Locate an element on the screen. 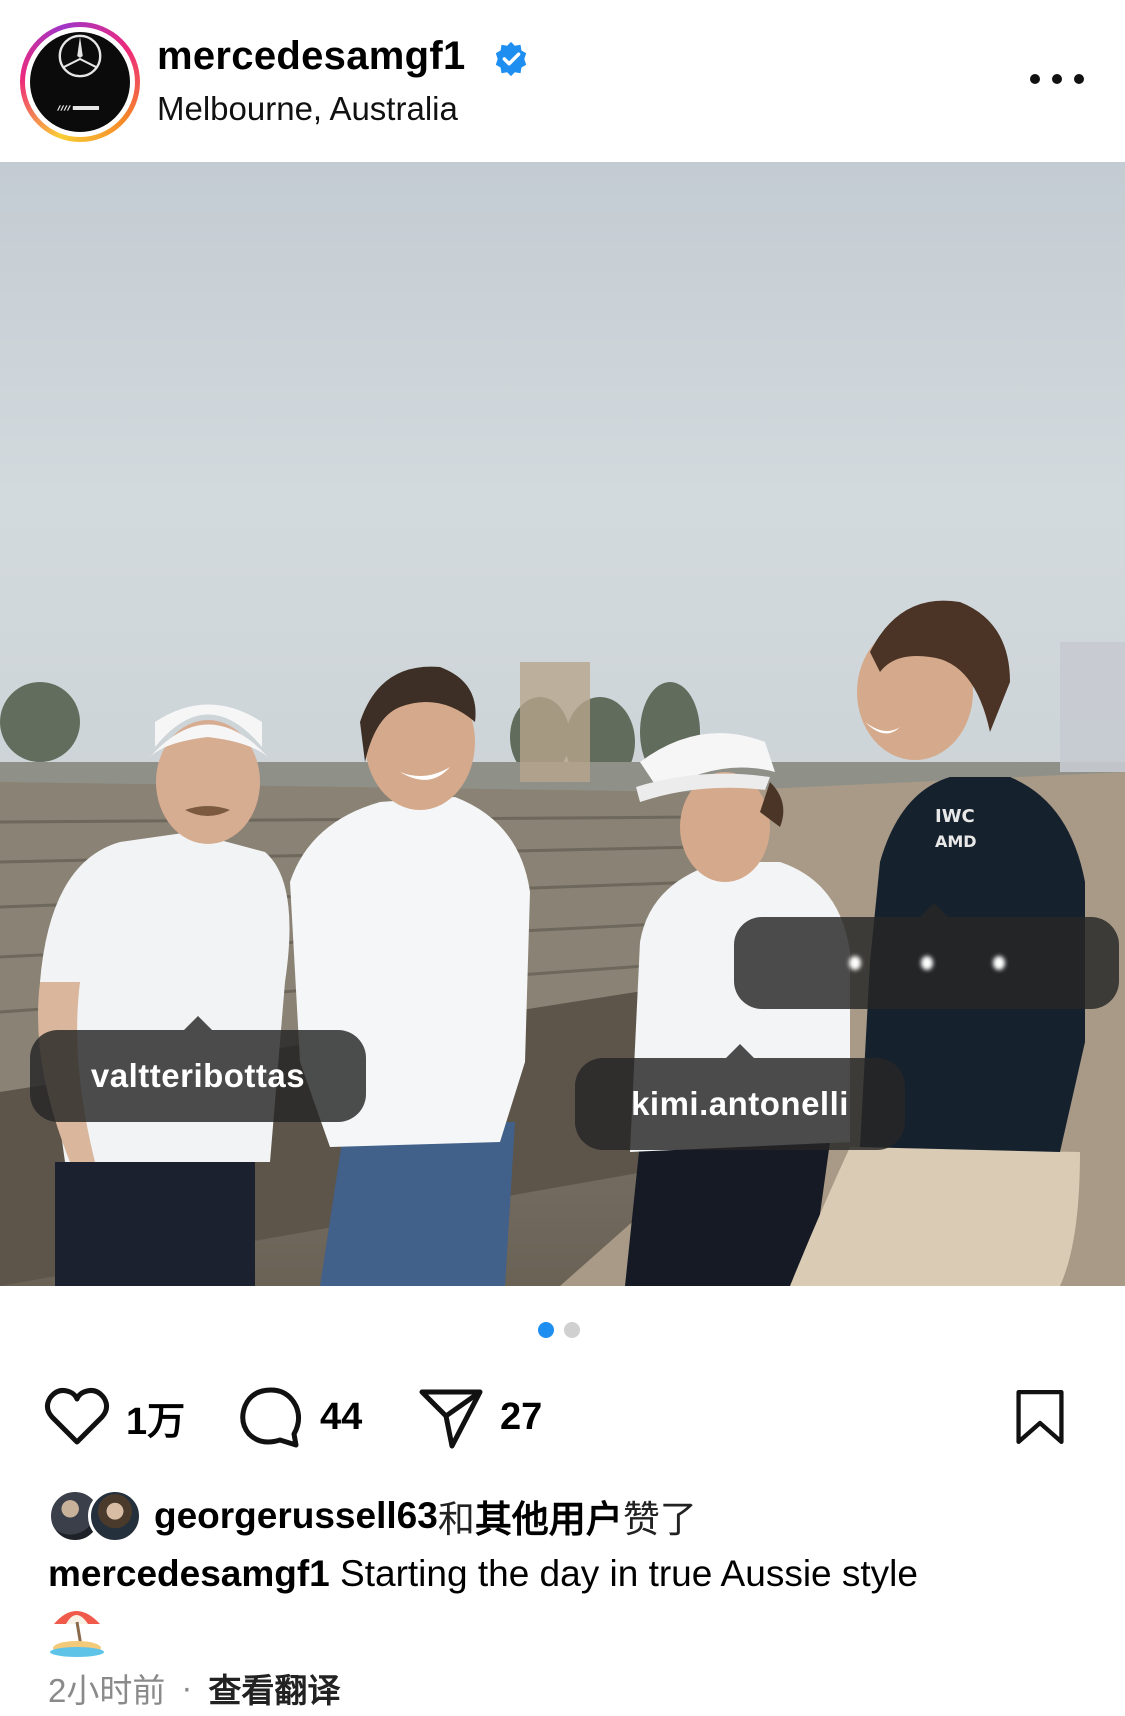 Image resolution: width=1125 pixels, height=1716 pixels. bookmark-icon is located at coordinates (1040, 1417).